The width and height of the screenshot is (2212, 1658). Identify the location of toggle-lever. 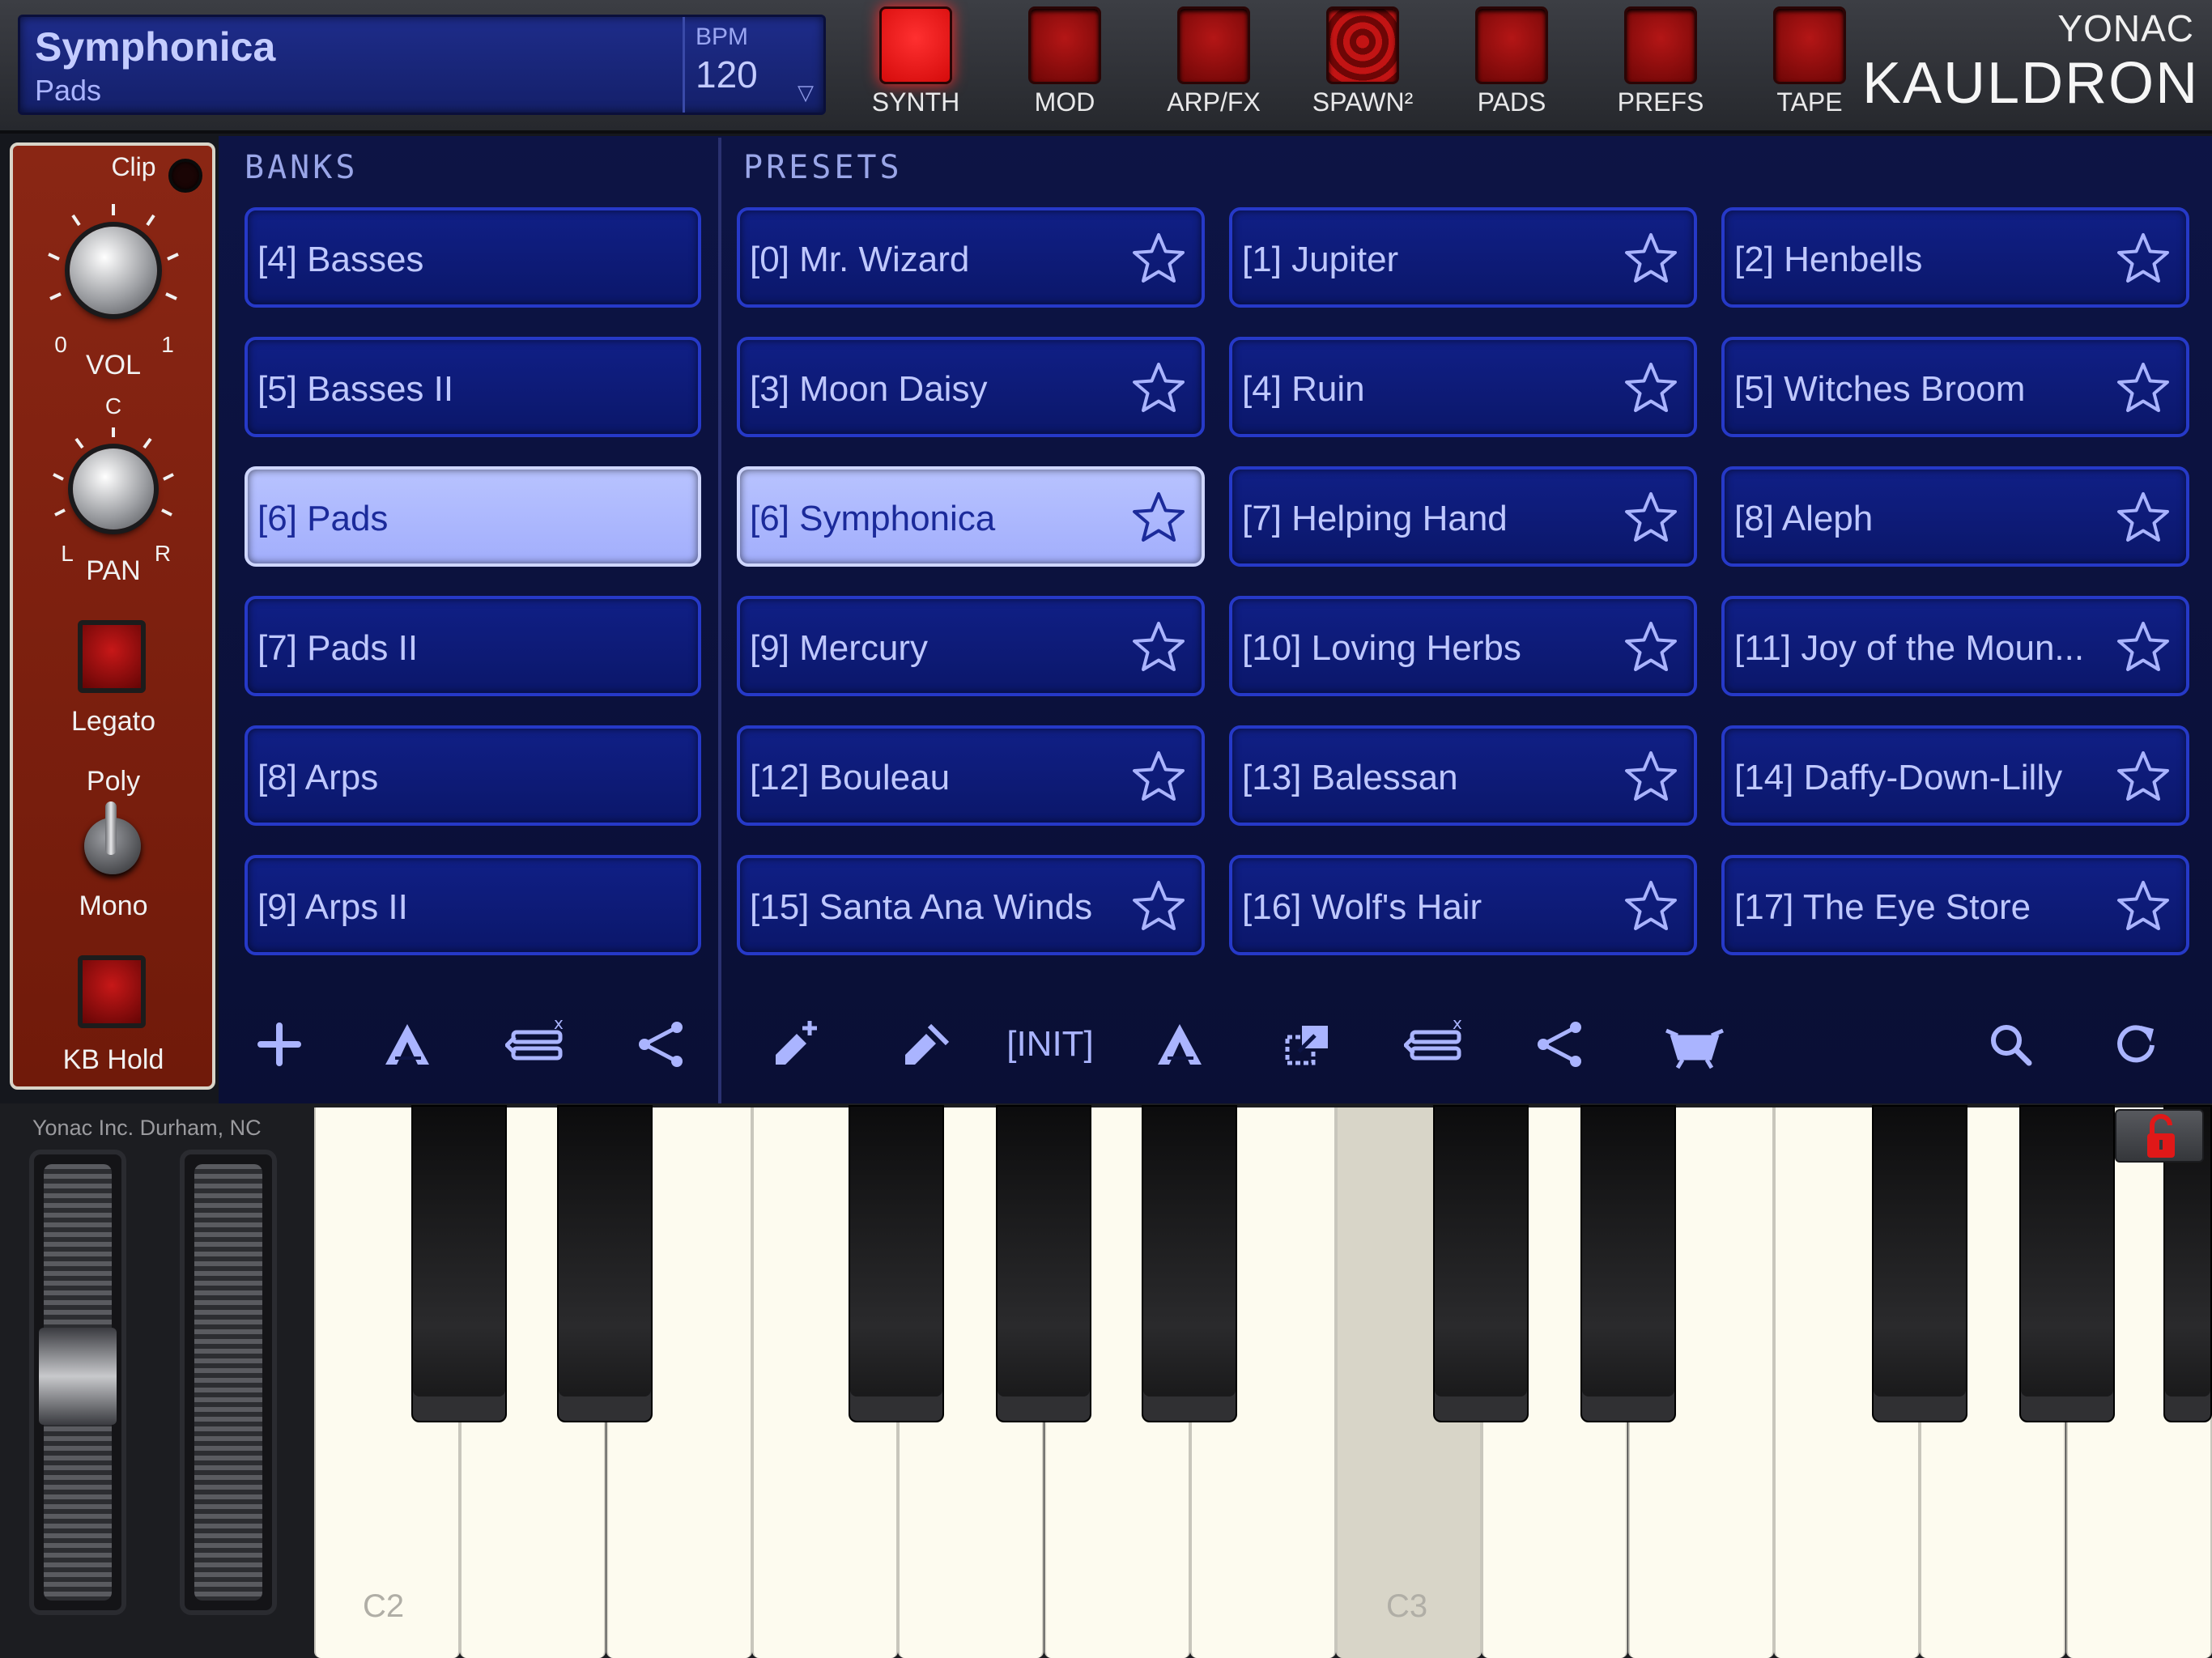
(111, 828).